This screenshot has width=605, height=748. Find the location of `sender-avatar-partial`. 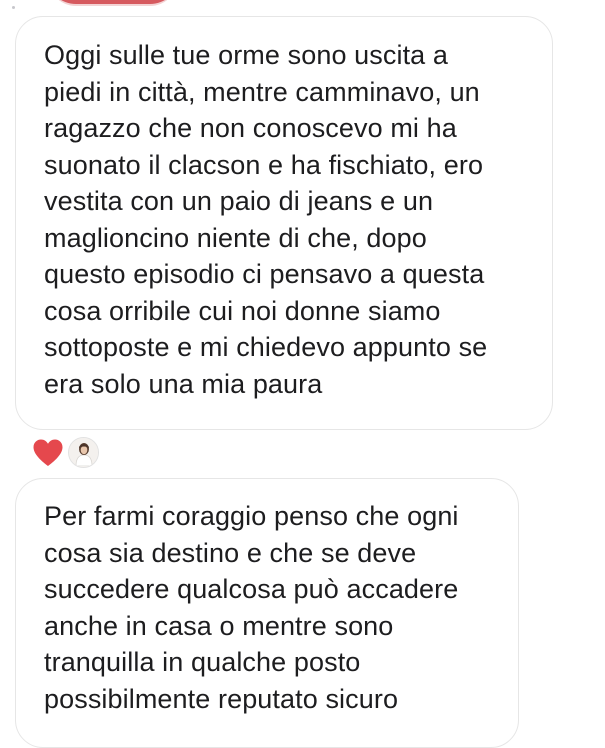

sender-avatar-partial is located at coordinates (113, 3).